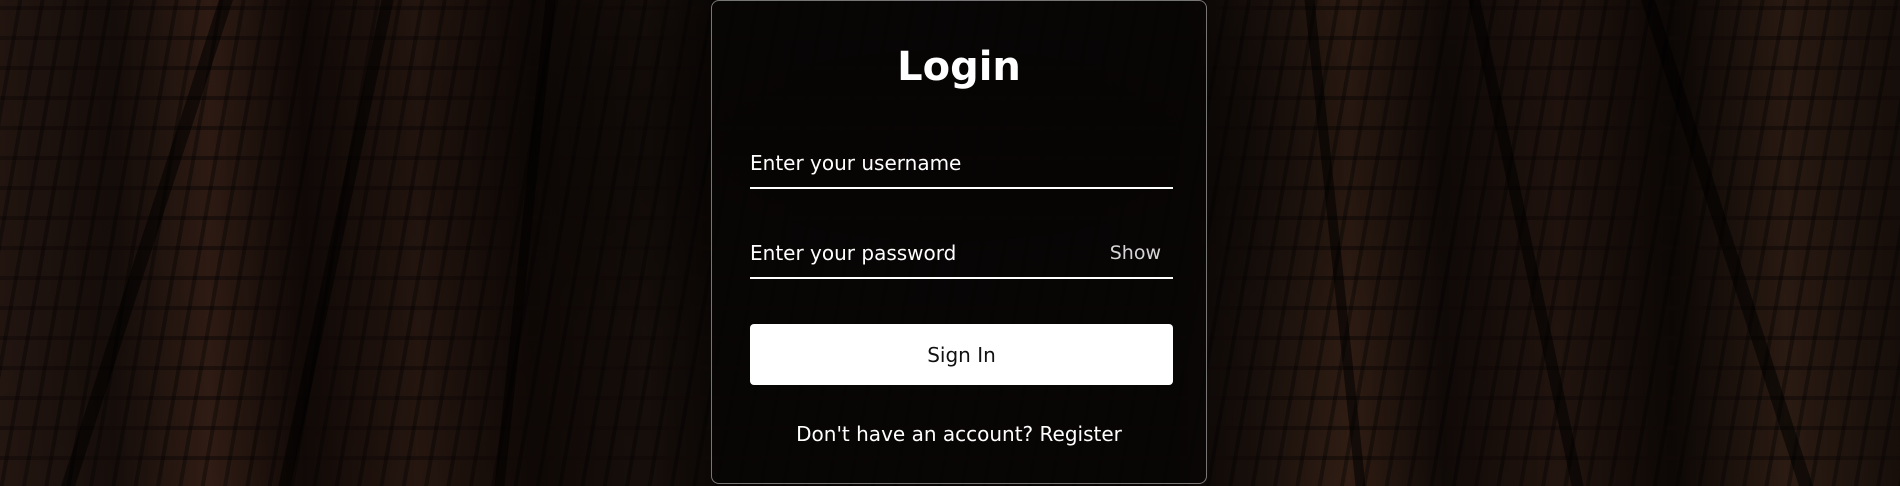 The width and height of the screenshot is (1900, 486). I want to click on username-field, so click(961, 166).